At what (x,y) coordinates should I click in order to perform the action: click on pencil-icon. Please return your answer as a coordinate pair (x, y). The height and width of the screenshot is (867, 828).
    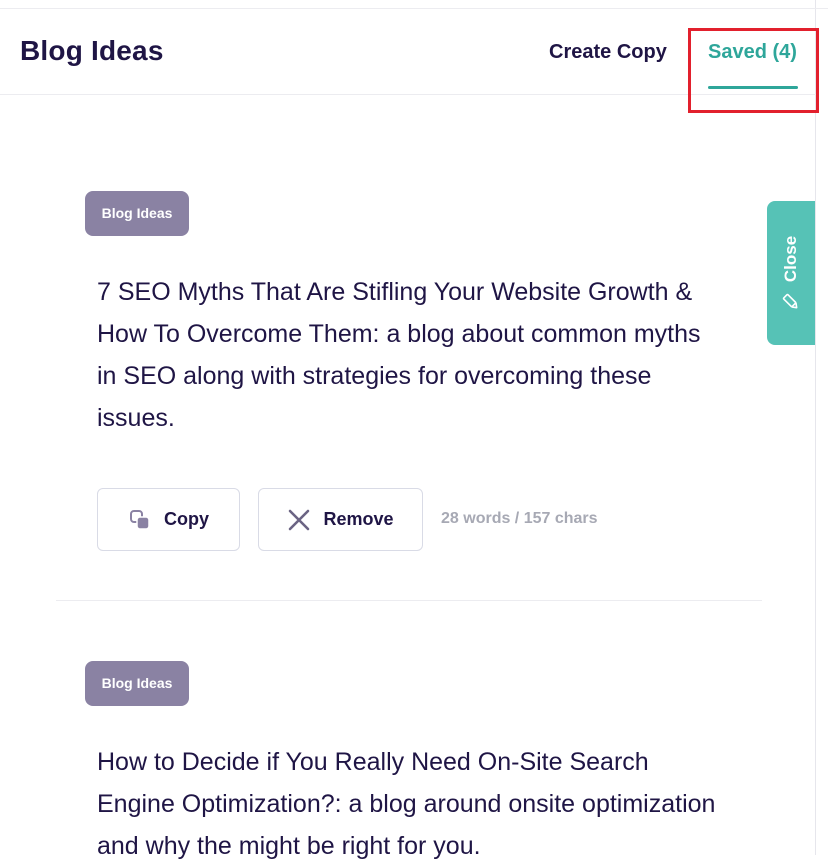
    Looking at the image, I should click on (791, 304).